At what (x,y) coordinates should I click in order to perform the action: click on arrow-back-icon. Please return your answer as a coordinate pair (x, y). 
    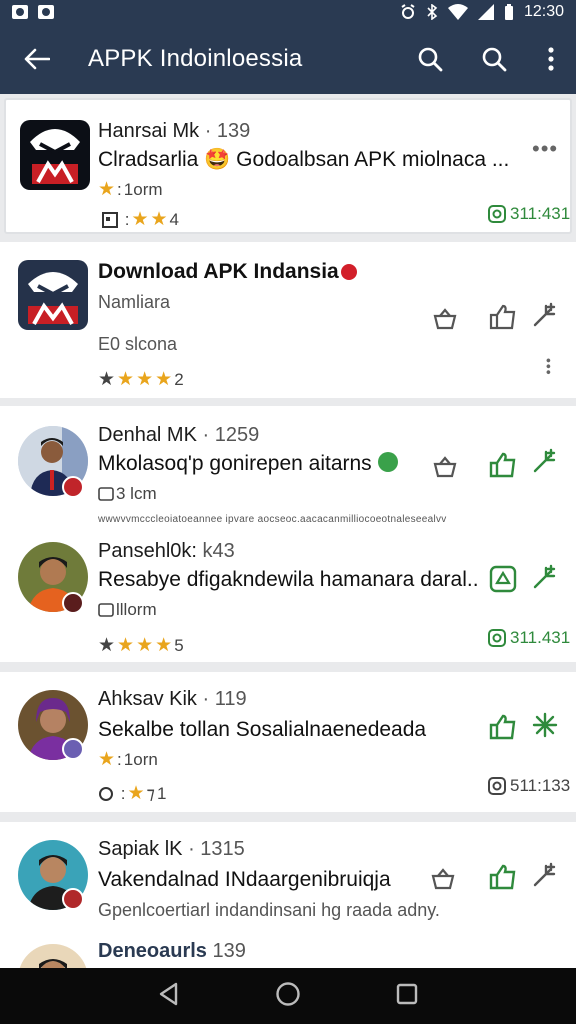
    Looking at the image, I should click on (37, 59).